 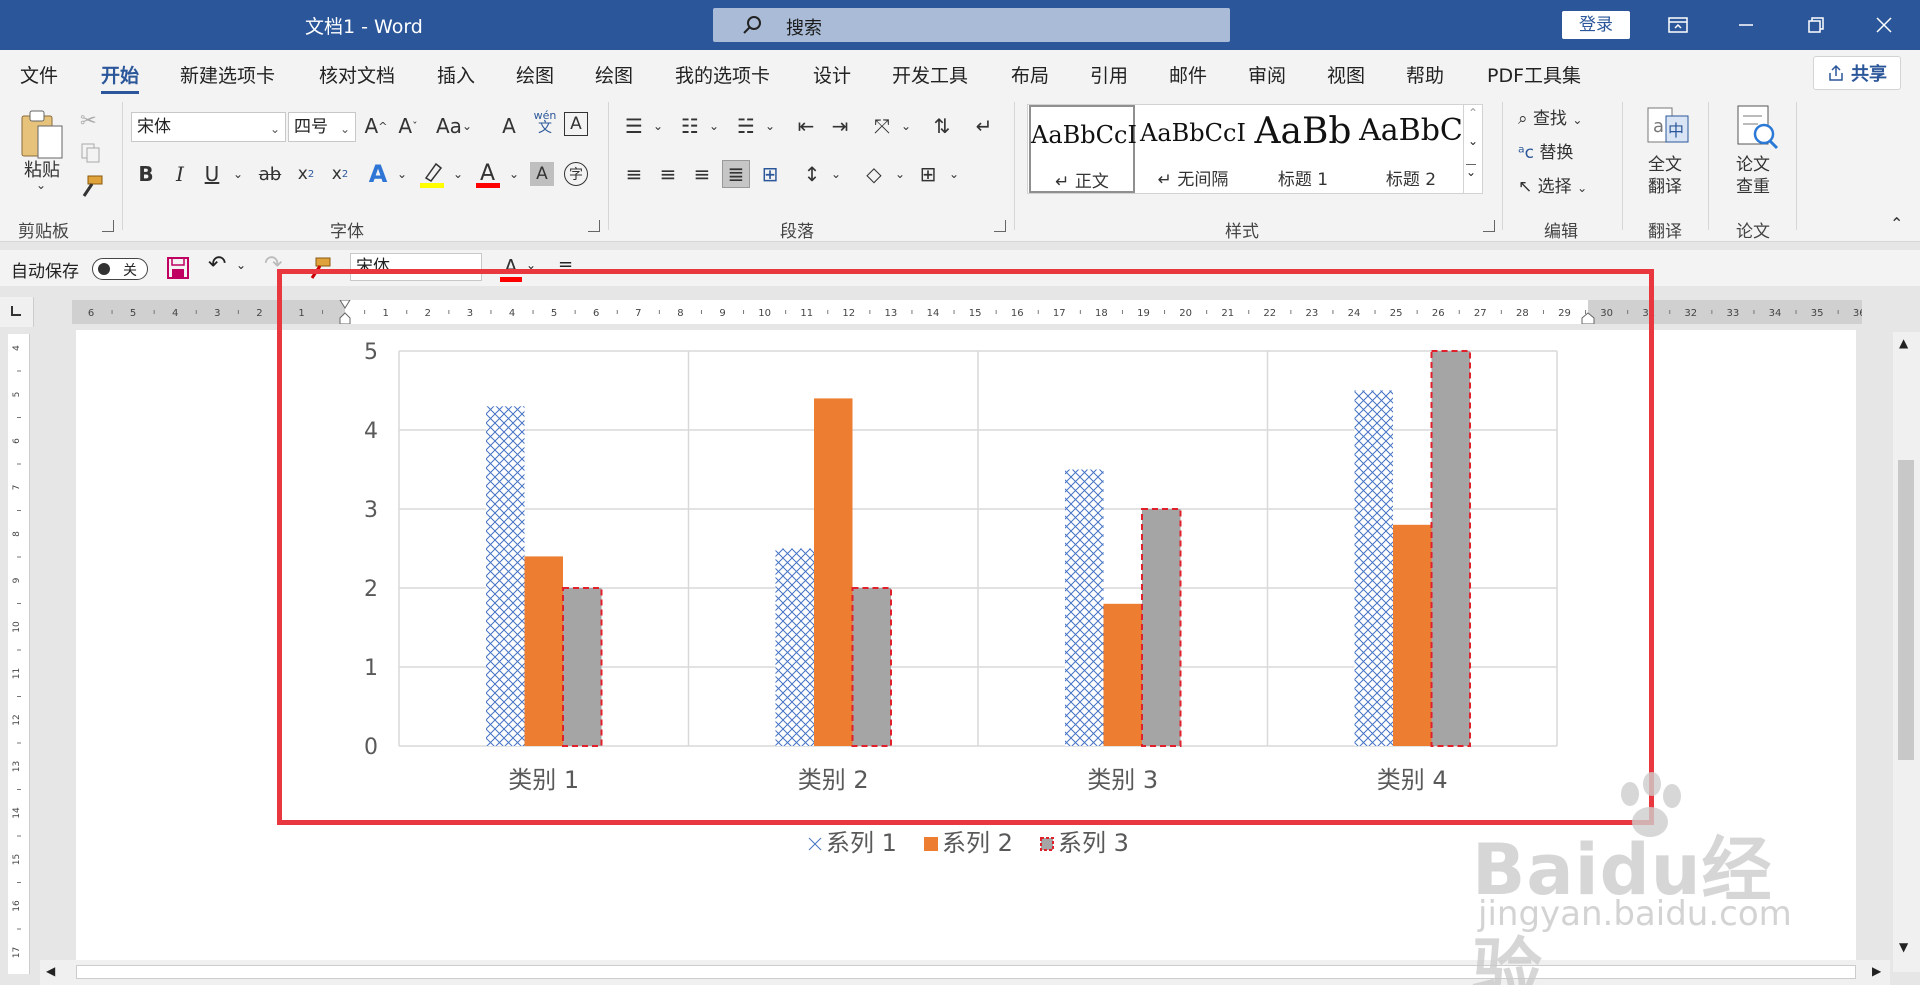 What do you see at coordinates (1906, 610) in the screenshot?
I see `vertical-scroll-thumb` at bounding box center [1906, 610].